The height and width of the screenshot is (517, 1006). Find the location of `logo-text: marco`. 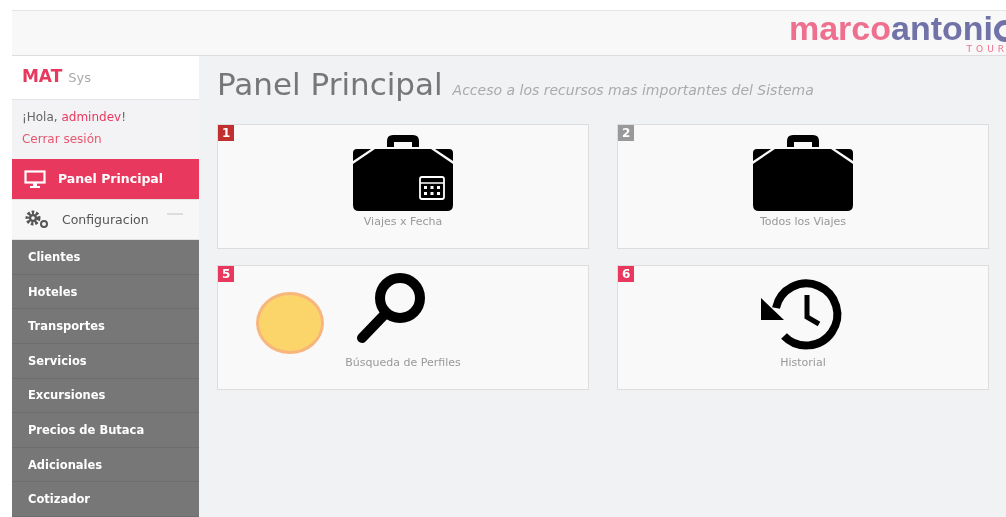

logo-text: marco is located at coordinates (839, 28).